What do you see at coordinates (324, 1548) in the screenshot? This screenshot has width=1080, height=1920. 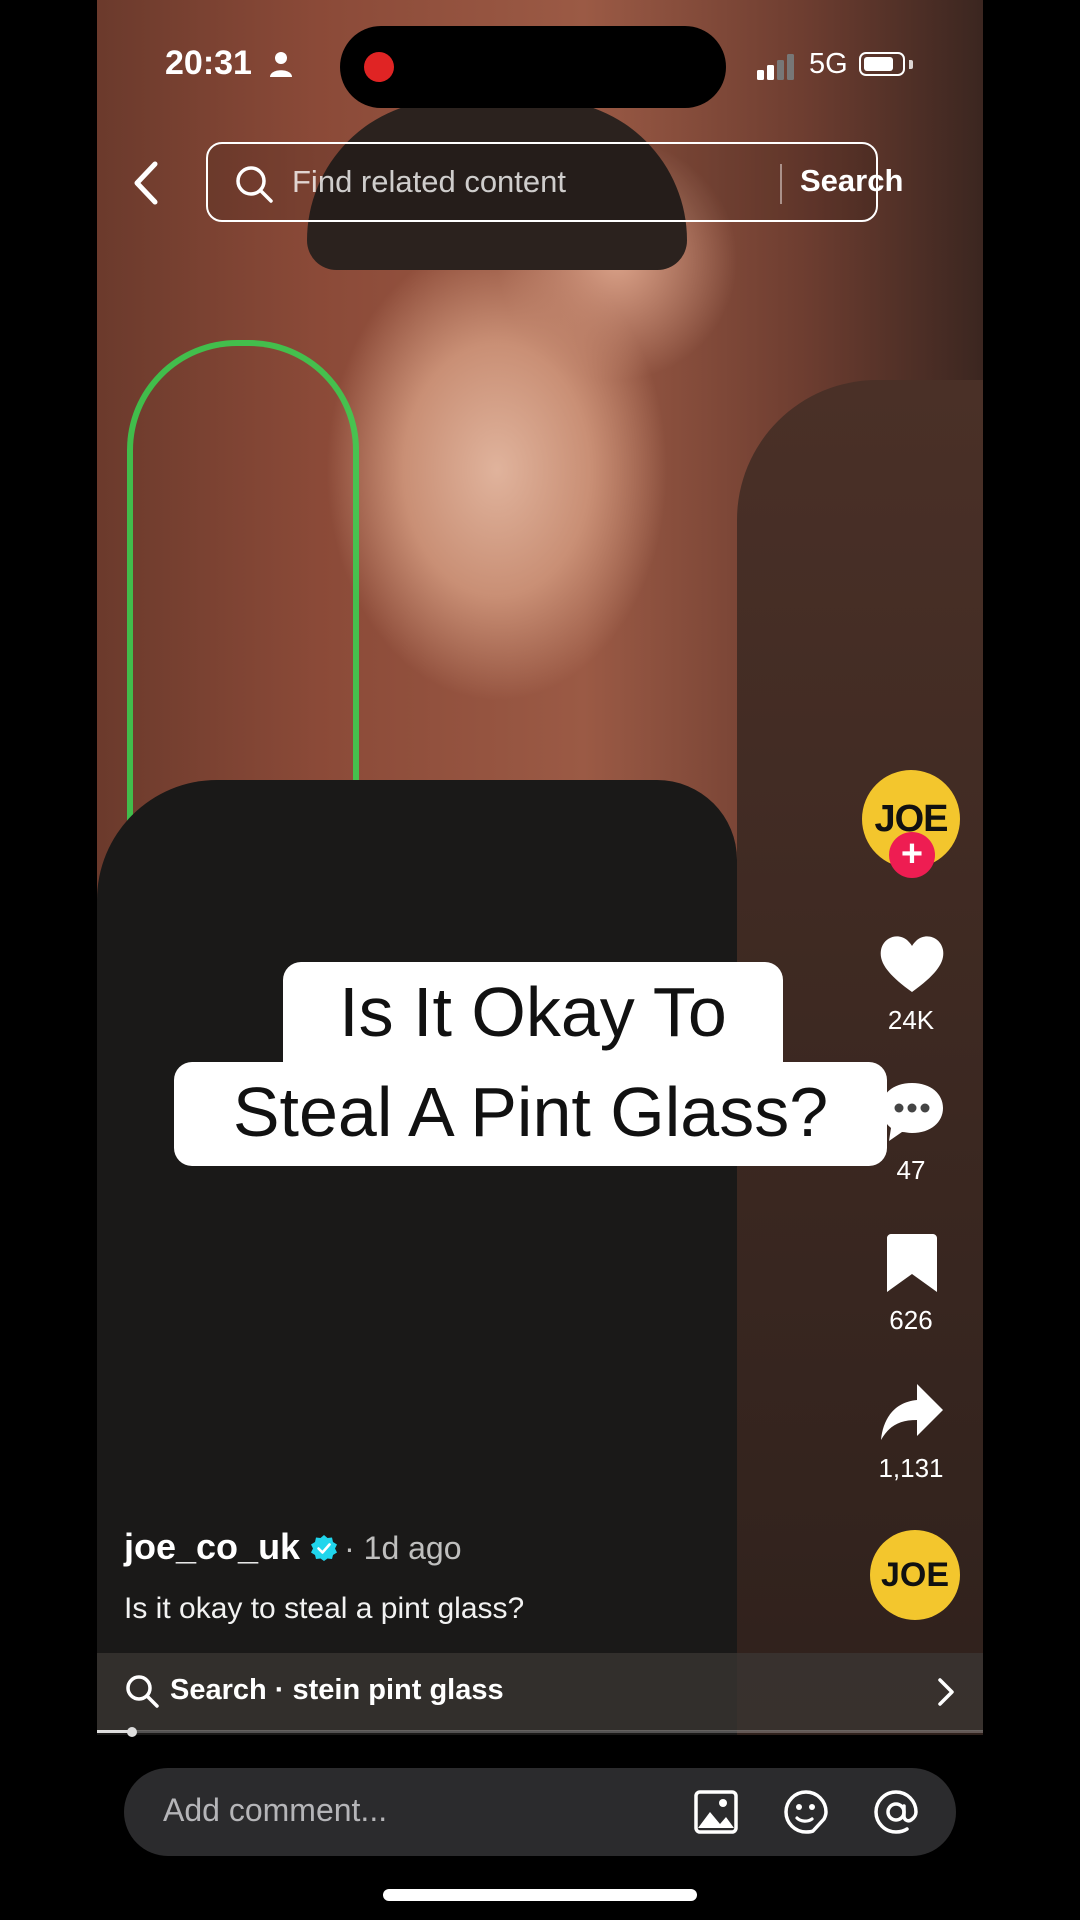 I see `verified-icon` at bounding box center [324, 1548].